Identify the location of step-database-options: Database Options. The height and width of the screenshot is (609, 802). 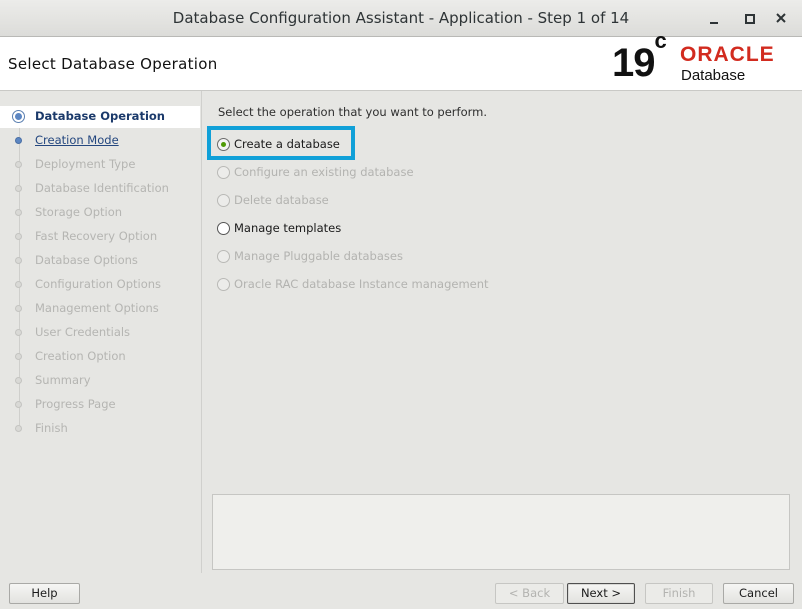
(100, 261).